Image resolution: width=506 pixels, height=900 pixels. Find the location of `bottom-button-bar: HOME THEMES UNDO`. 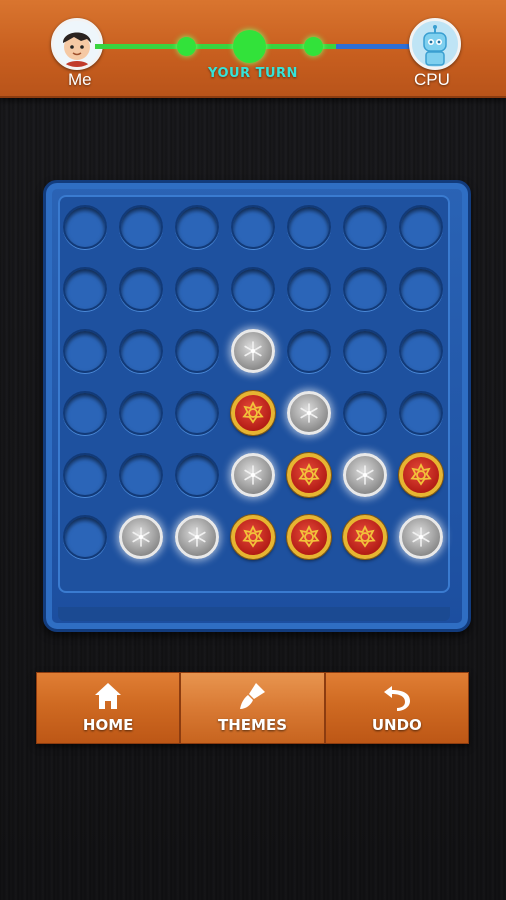

bottom-button-bar: HOME THEMES UNDO is located at coordinates (252, 708).